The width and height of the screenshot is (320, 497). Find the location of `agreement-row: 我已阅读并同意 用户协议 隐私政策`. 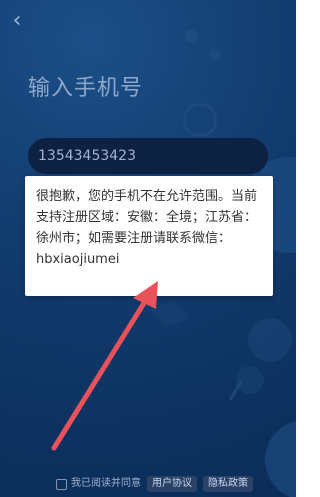

agreement-row: 我已阅读并同意 用户协议 隐私政策 is located at coordinates (154, 484).